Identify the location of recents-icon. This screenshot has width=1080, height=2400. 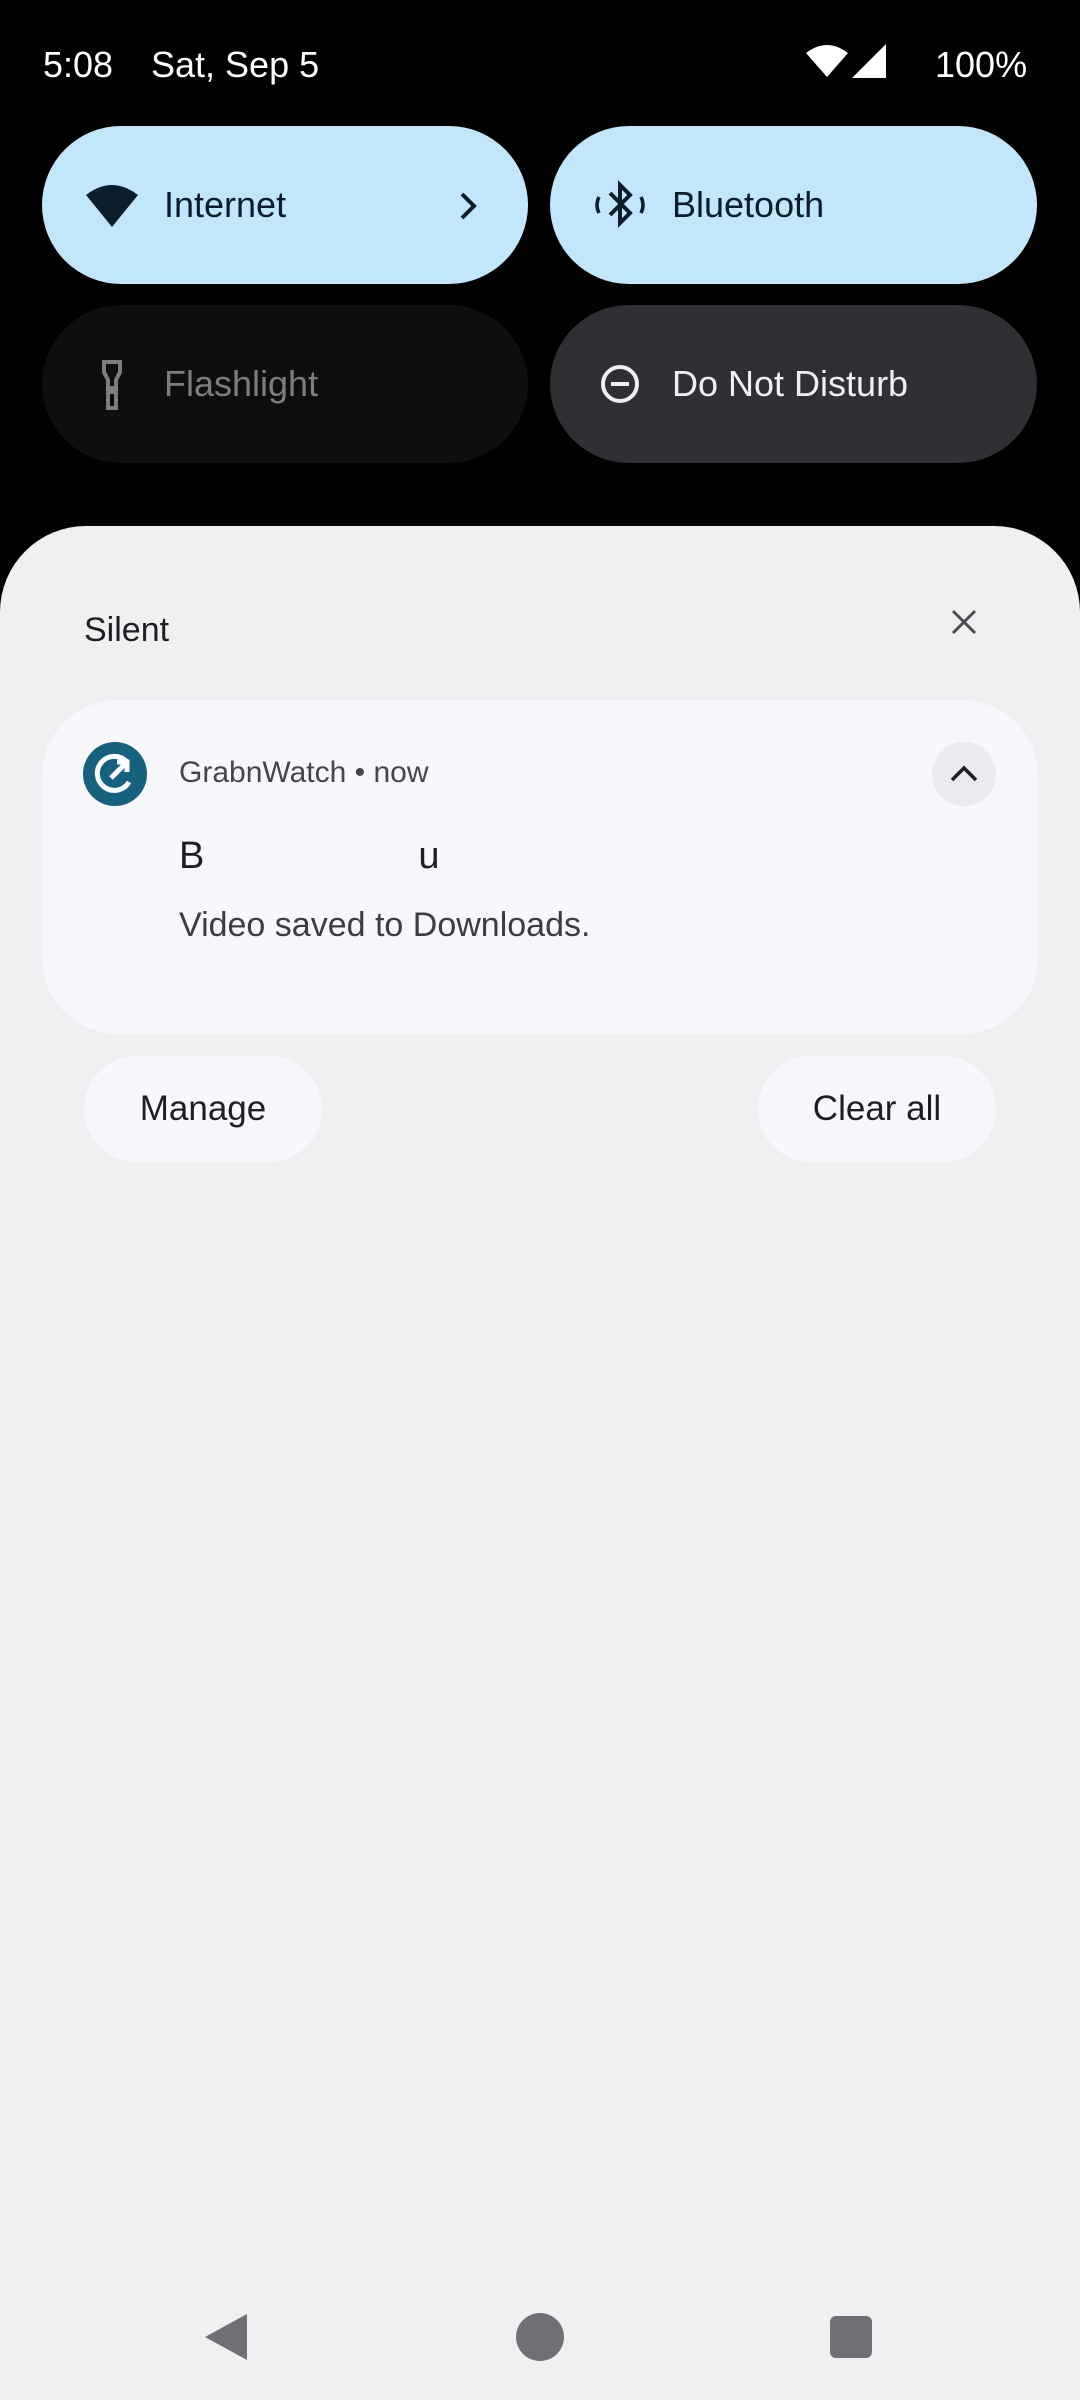
(851, 2337).